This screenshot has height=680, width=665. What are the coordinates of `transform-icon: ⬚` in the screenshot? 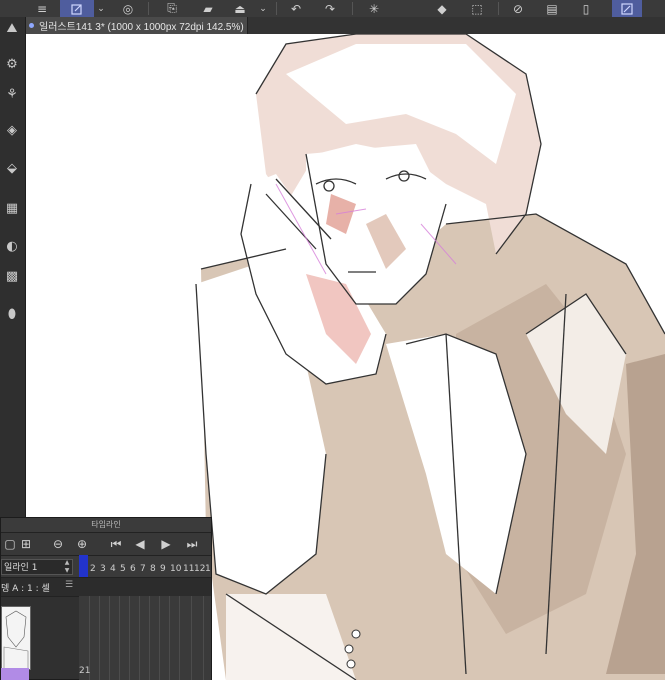 It's located at (477, 8).